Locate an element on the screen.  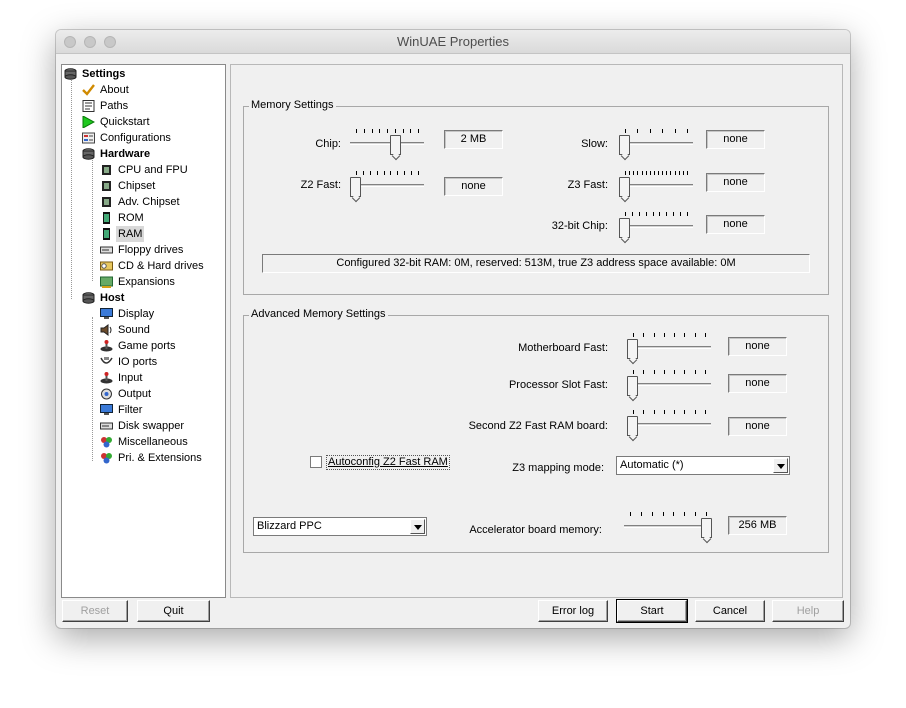
z3-fast-slider-thumb is located at coordinates (624, 187).